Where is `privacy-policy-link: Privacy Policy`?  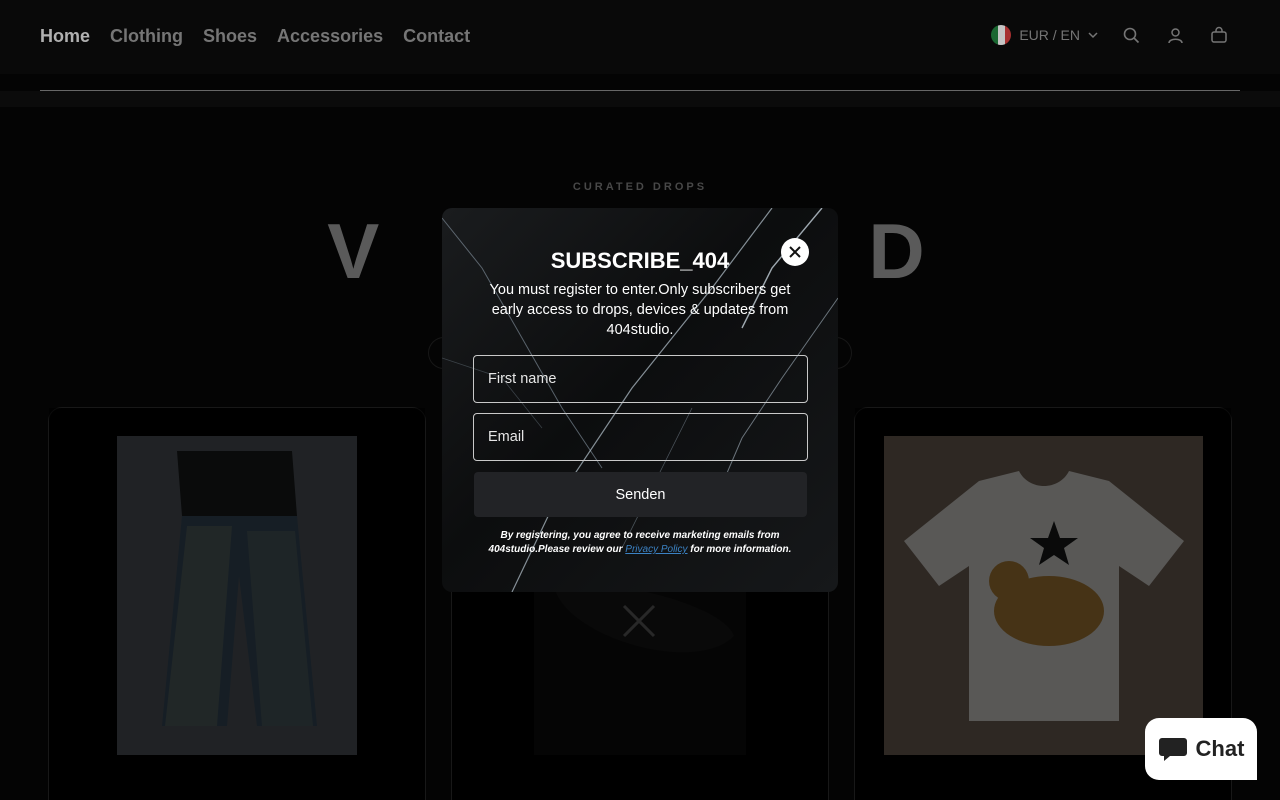 privacy-policy-link: Privacy Policy is located at coordinates (656, 549).